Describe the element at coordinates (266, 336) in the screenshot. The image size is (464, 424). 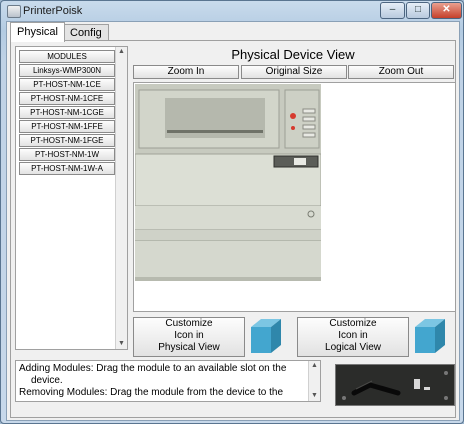
I see `physical-view-icon-cube` at that location.